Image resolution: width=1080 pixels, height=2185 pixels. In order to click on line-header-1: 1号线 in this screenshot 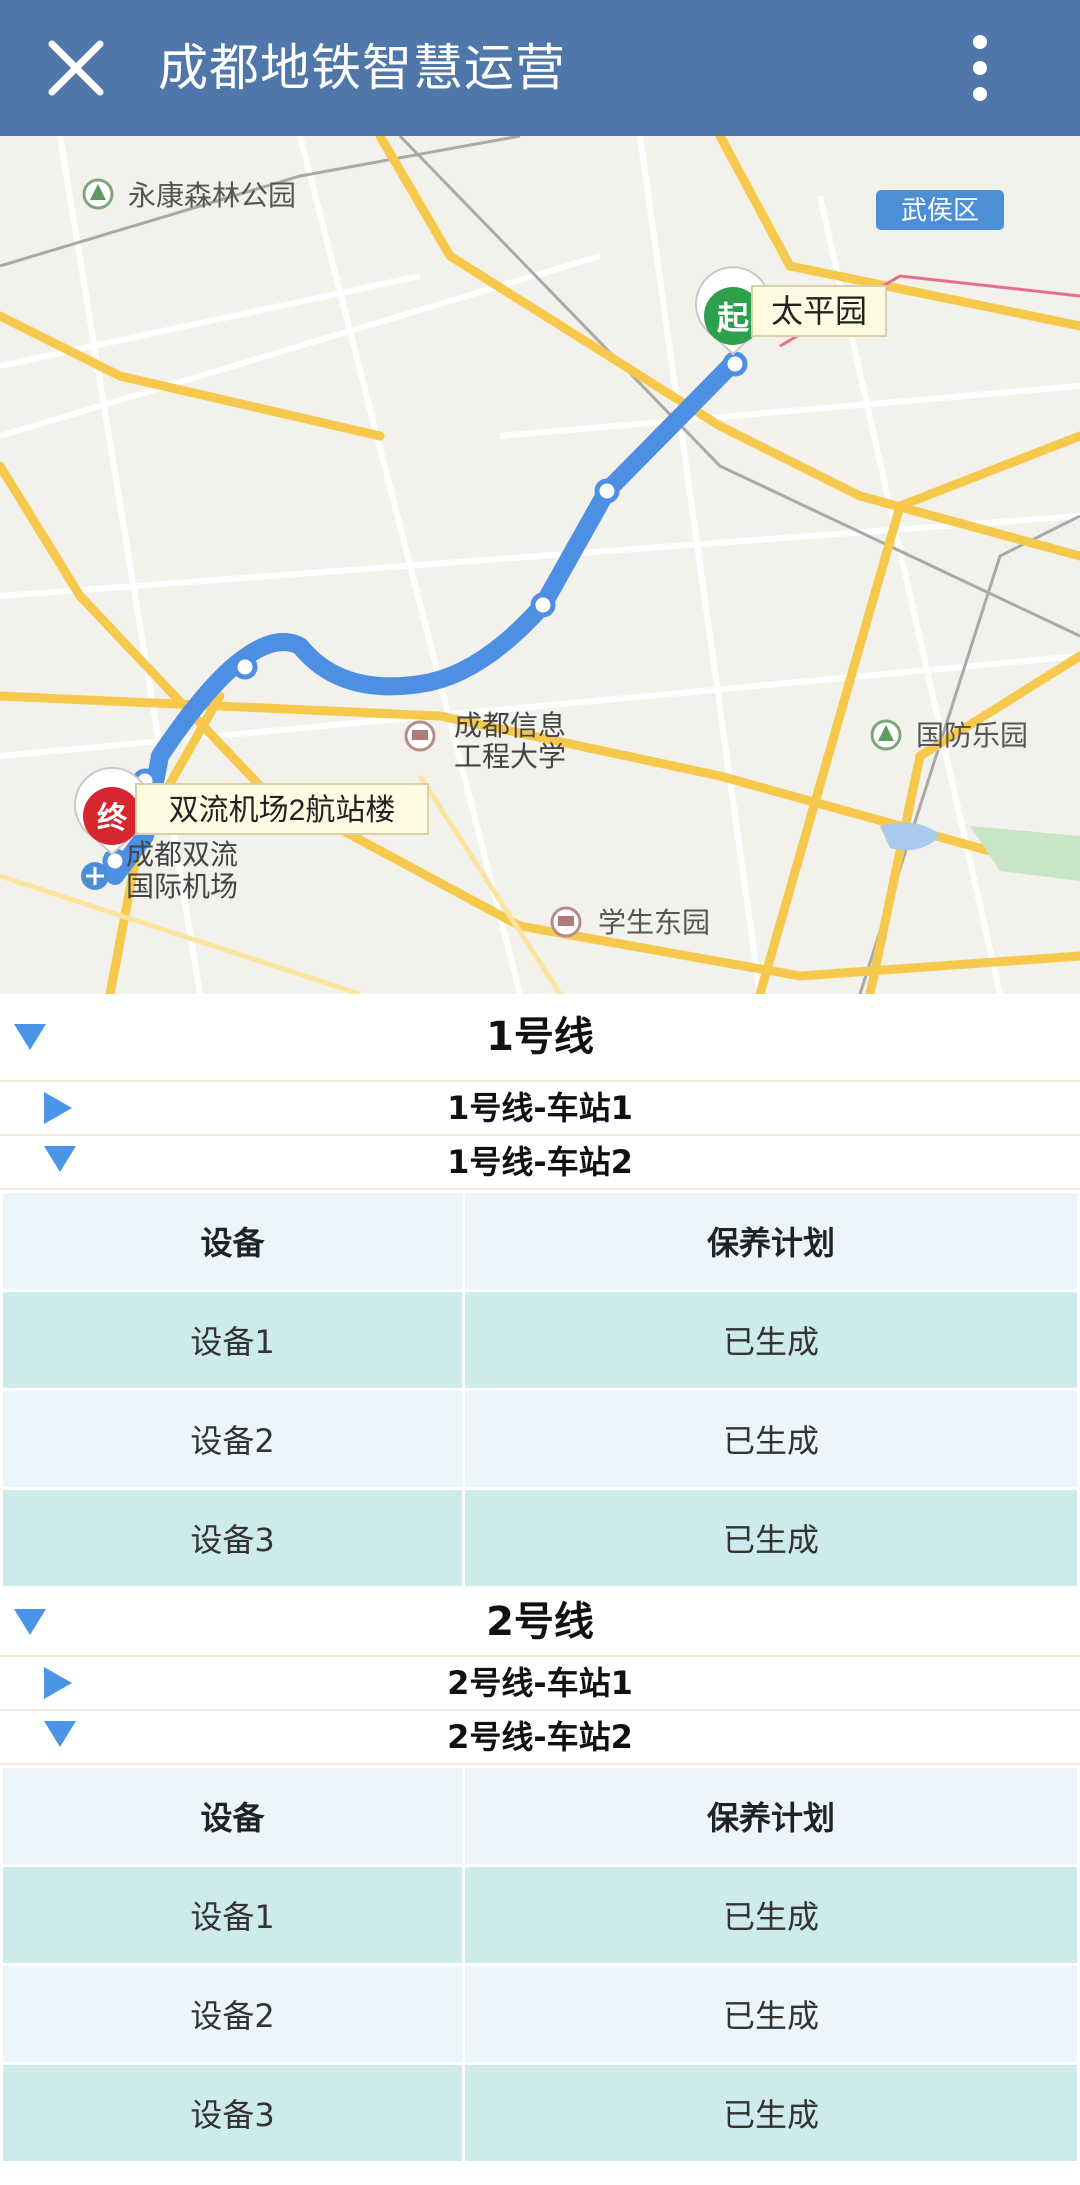, I will do `click(540, 1038)`.